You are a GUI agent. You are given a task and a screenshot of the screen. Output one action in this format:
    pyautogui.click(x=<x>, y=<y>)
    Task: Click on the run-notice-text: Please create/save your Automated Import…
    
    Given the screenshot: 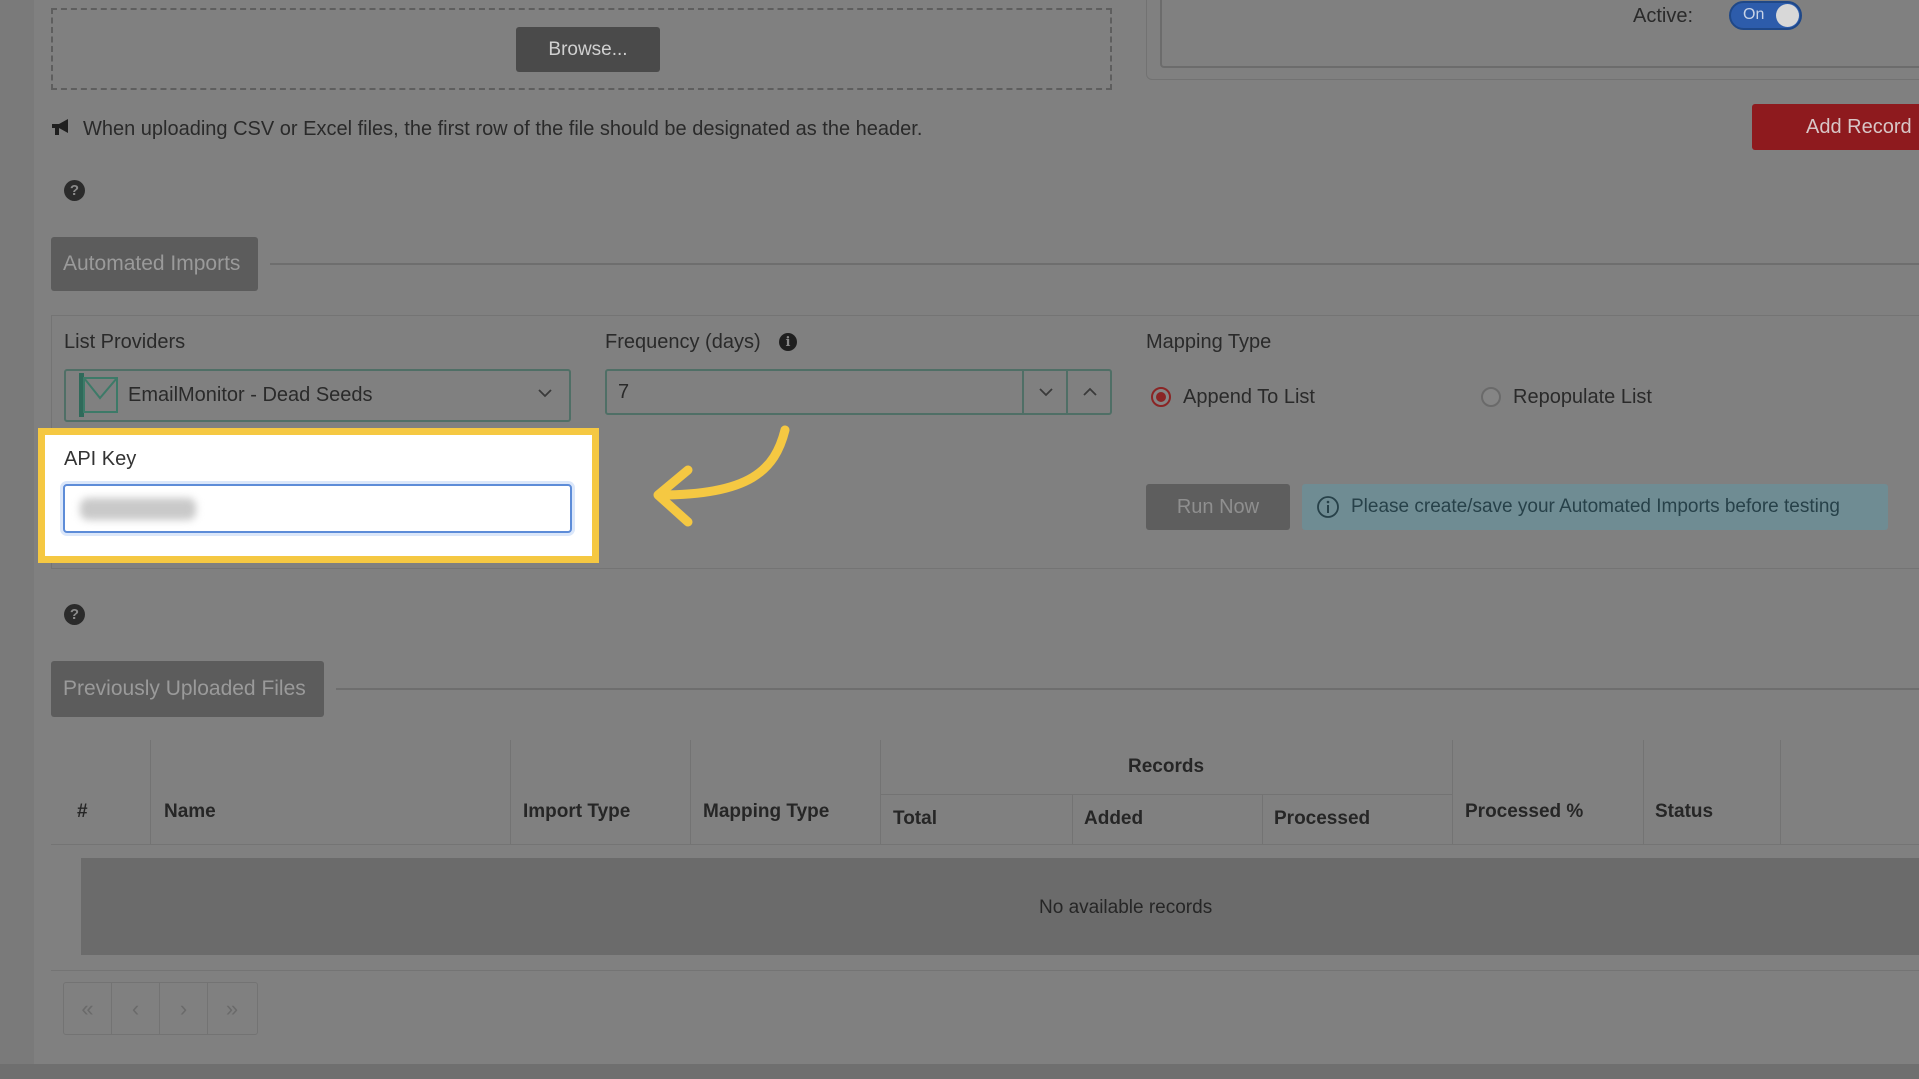 What is the action you would take?
    pyautogui.click(x=1595, y=506)
    